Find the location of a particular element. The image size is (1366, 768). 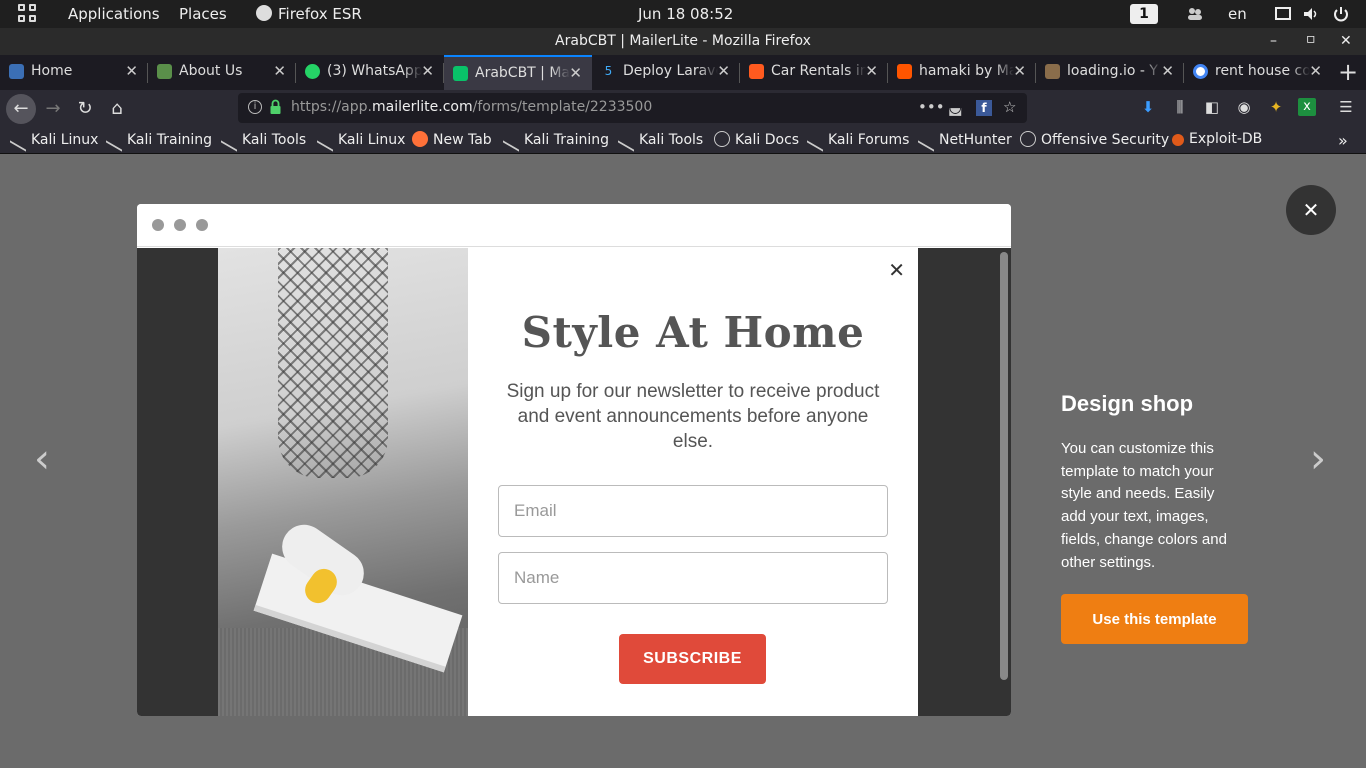

app-grid-icon is located at coordinates (28, 14).